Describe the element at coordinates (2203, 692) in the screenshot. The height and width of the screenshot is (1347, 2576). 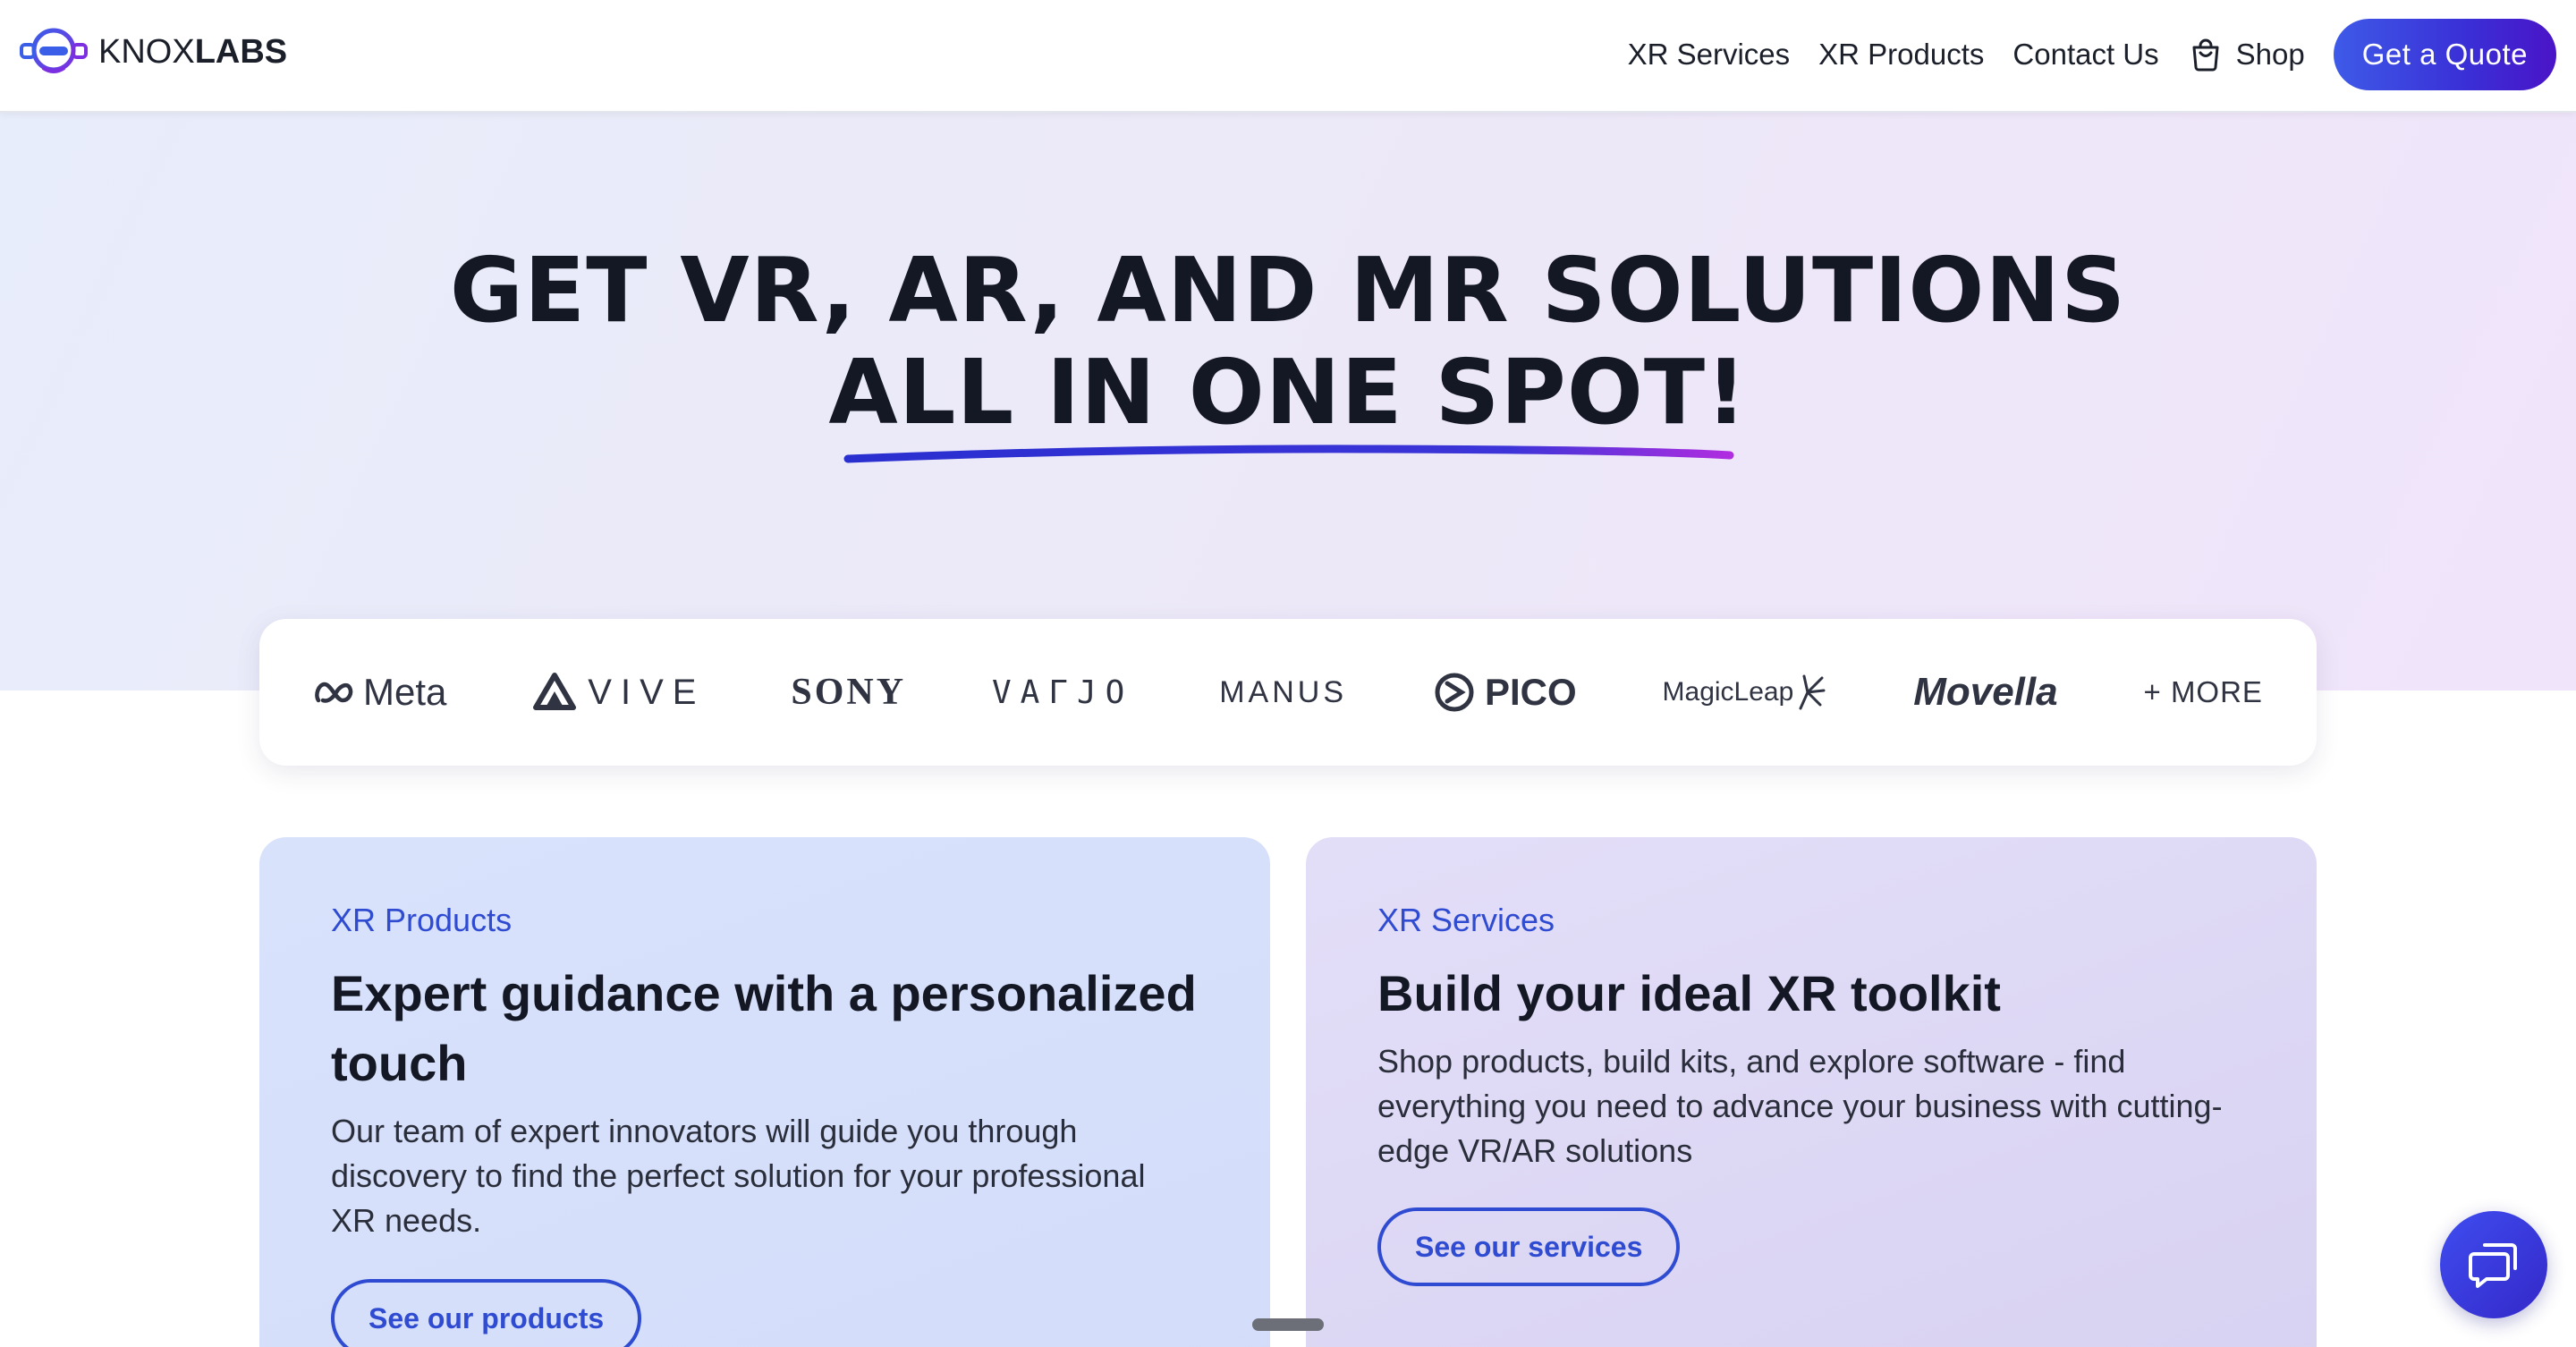
I see `brands-more-link: + MORE` at that location.